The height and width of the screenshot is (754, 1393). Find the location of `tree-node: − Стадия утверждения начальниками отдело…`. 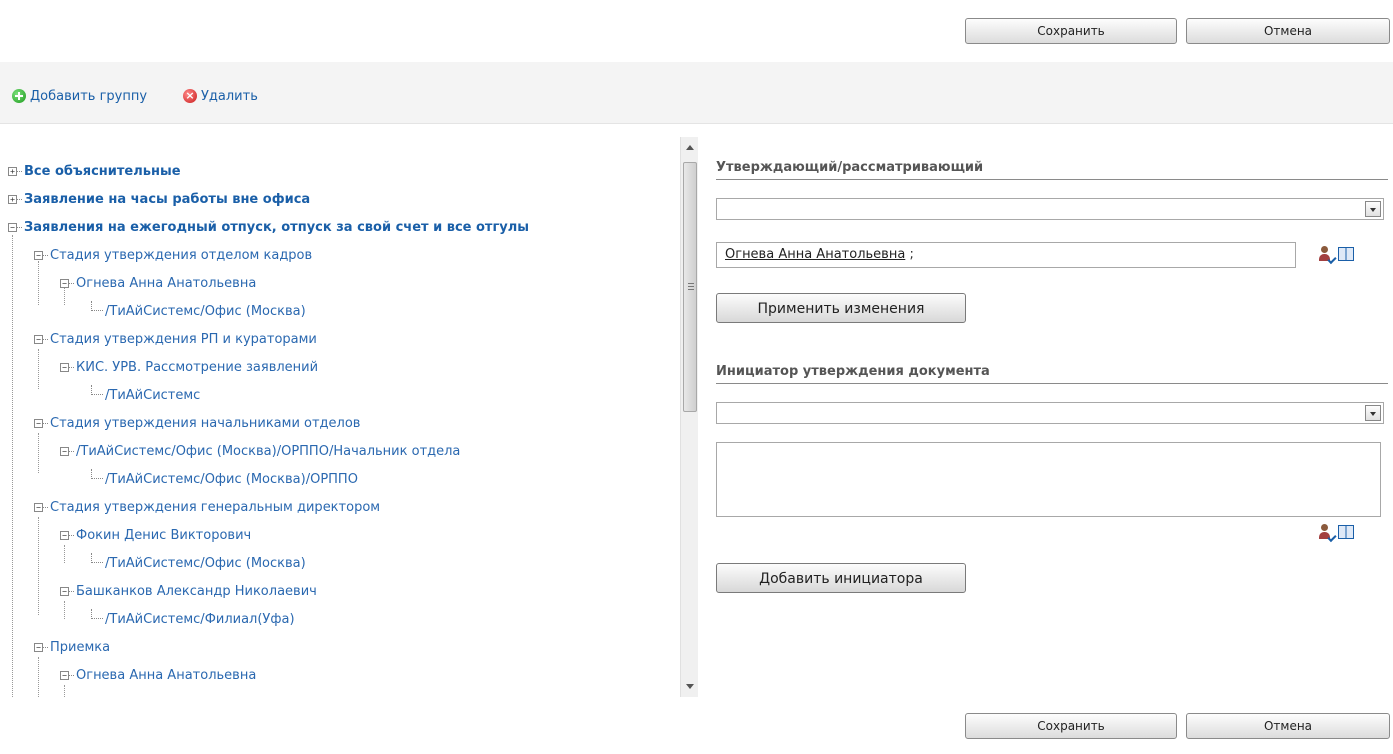

tree-node: − Стадия утверждения начальниками отдело… is located at coordinates (197, 423).